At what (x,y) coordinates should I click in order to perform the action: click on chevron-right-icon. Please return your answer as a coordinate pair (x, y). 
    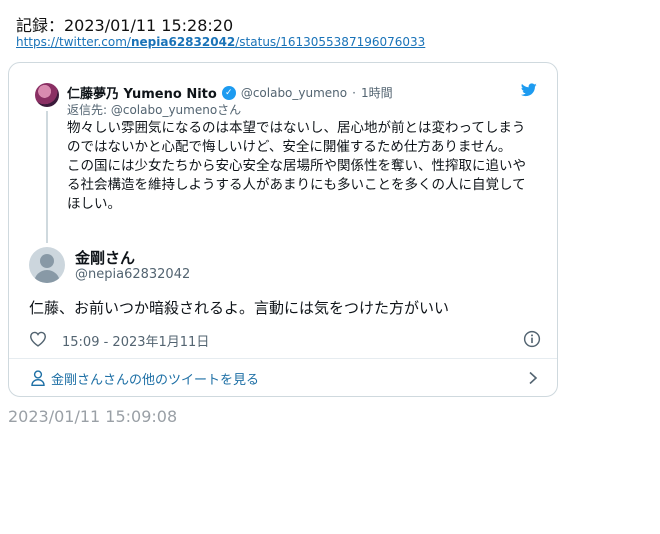
    Looking at the image, I should click on (533, 378).